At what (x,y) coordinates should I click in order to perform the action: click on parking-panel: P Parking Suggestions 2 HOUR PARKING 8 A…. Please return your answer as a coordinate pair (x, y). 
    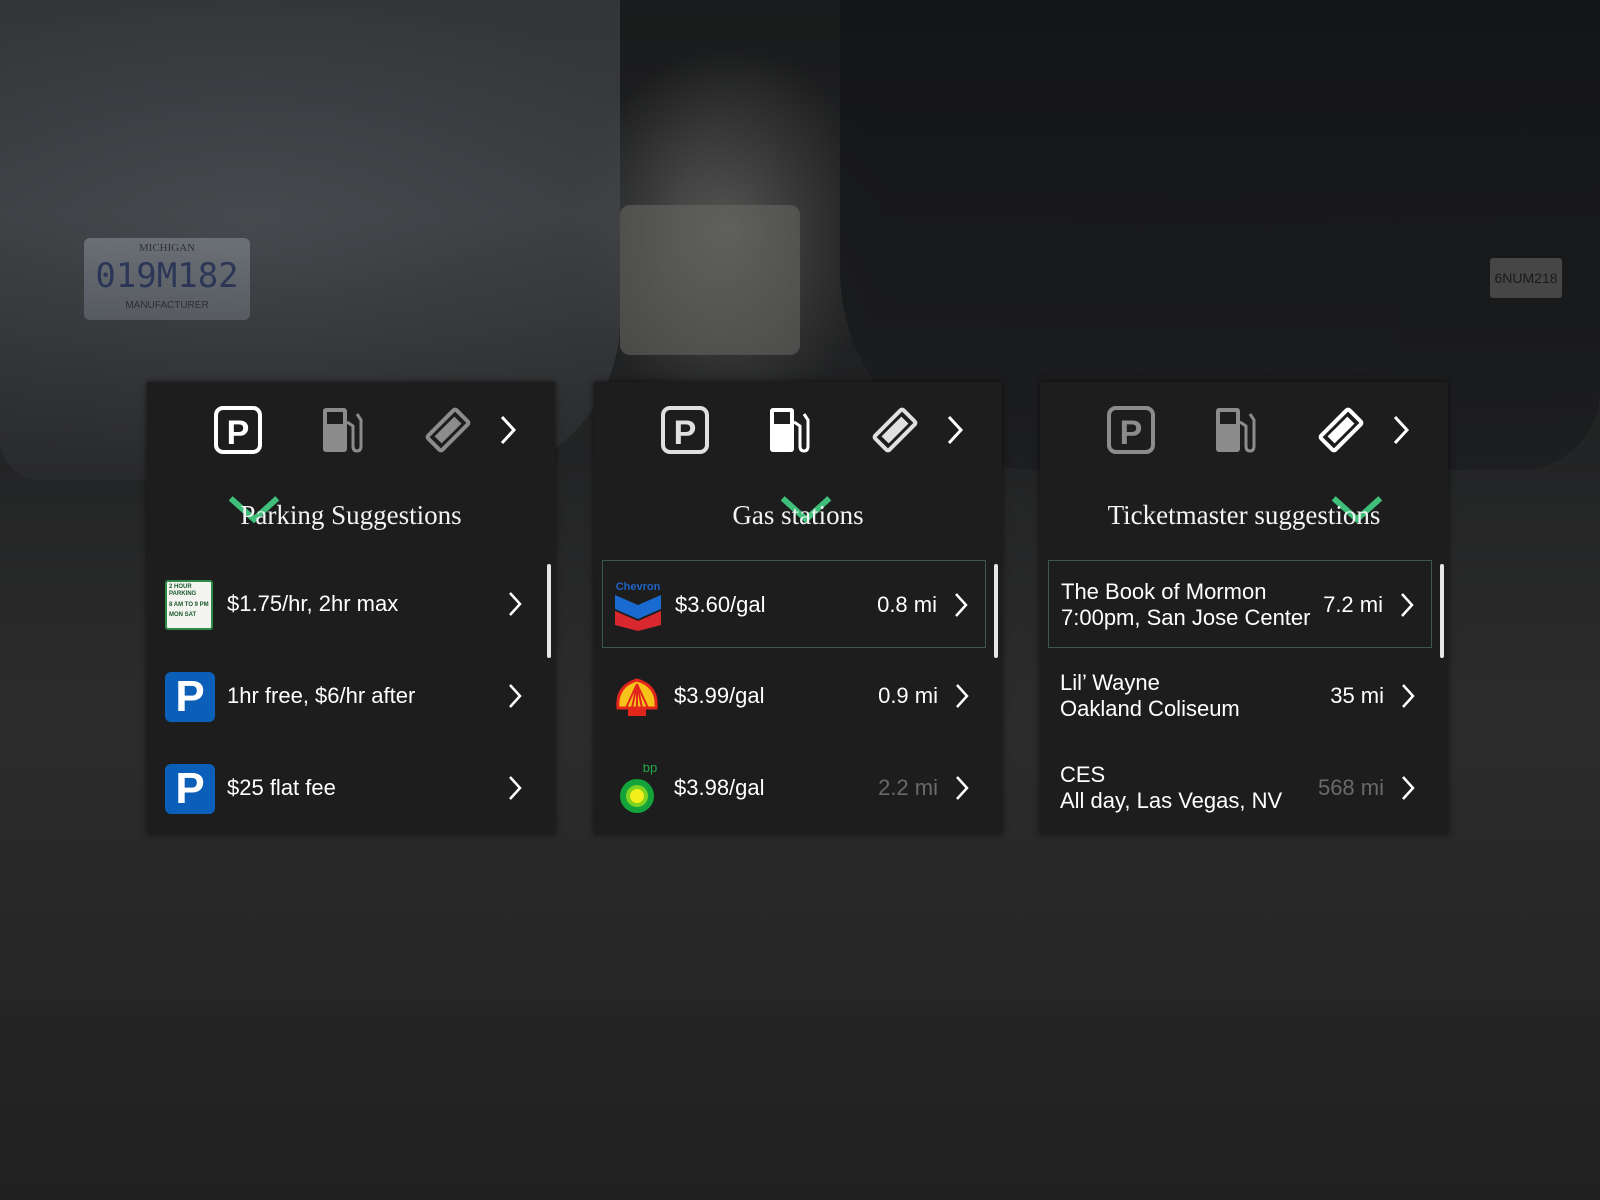
    Looking at the image, I should click on (351, 608).